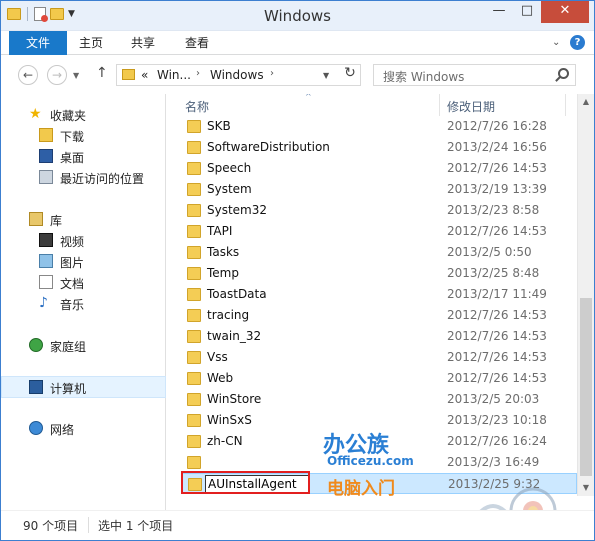  Describe the element at coordinates (220, 378) in the screenshot. I see `file-name: Web` at that location.